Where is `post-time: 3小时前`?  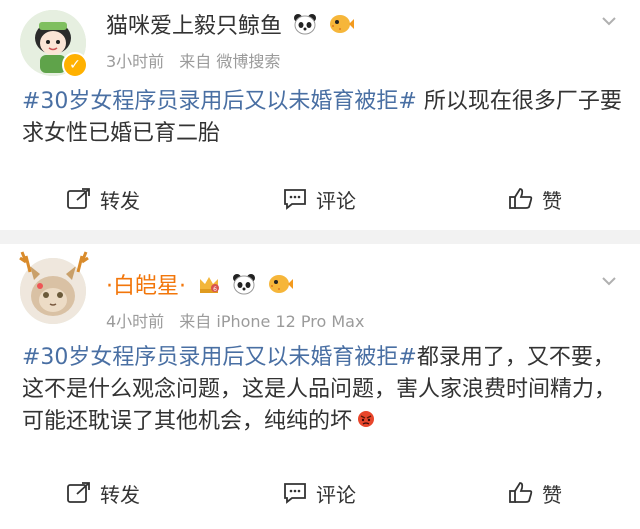 post-time: 3小时前 is located at coordinates (135, 61).